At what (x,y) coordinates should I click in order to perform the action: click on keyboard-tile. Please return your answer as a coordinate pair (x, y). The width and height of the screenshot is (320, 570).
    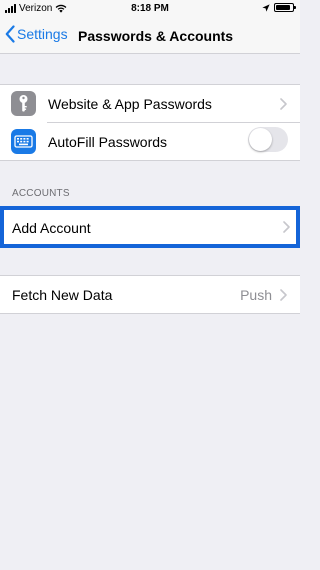
    Looking at the image, I should click on (23, 141).